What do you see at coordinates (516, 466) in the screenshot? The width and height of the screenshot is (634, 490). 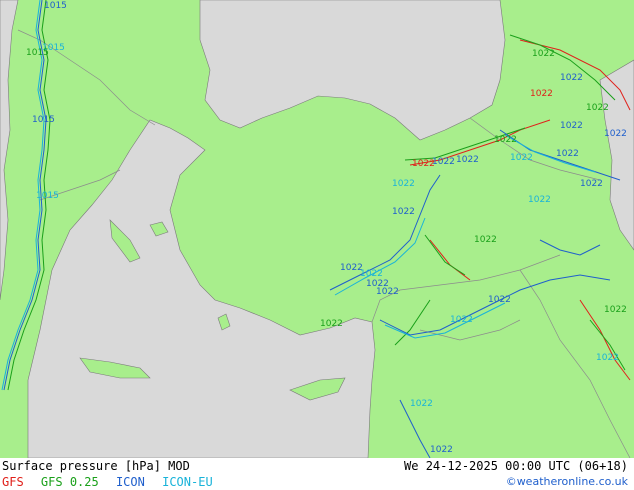 I see `valid-time: We 24-12-2025 00:00 UTC (06+18)` at bounding box center [516, 466].